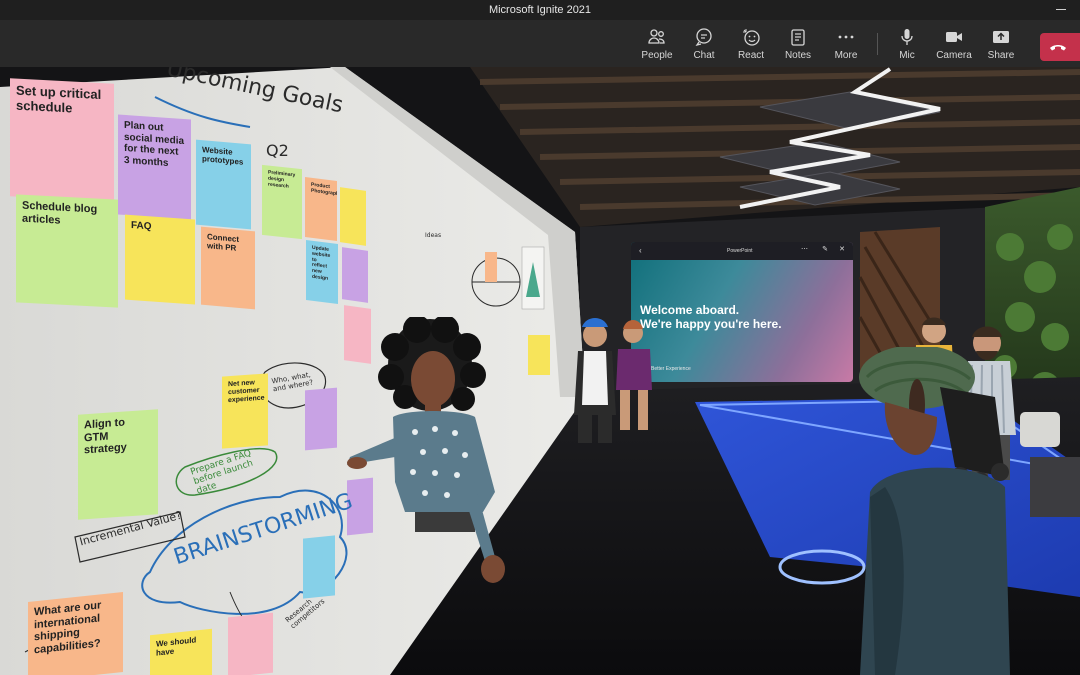 The height and width of the screenshot is (675, 1080). What do you see at coordinates (1001, 36) in the screenshot?
I see `share-tray-icon` at bounding box center [1001, 36].